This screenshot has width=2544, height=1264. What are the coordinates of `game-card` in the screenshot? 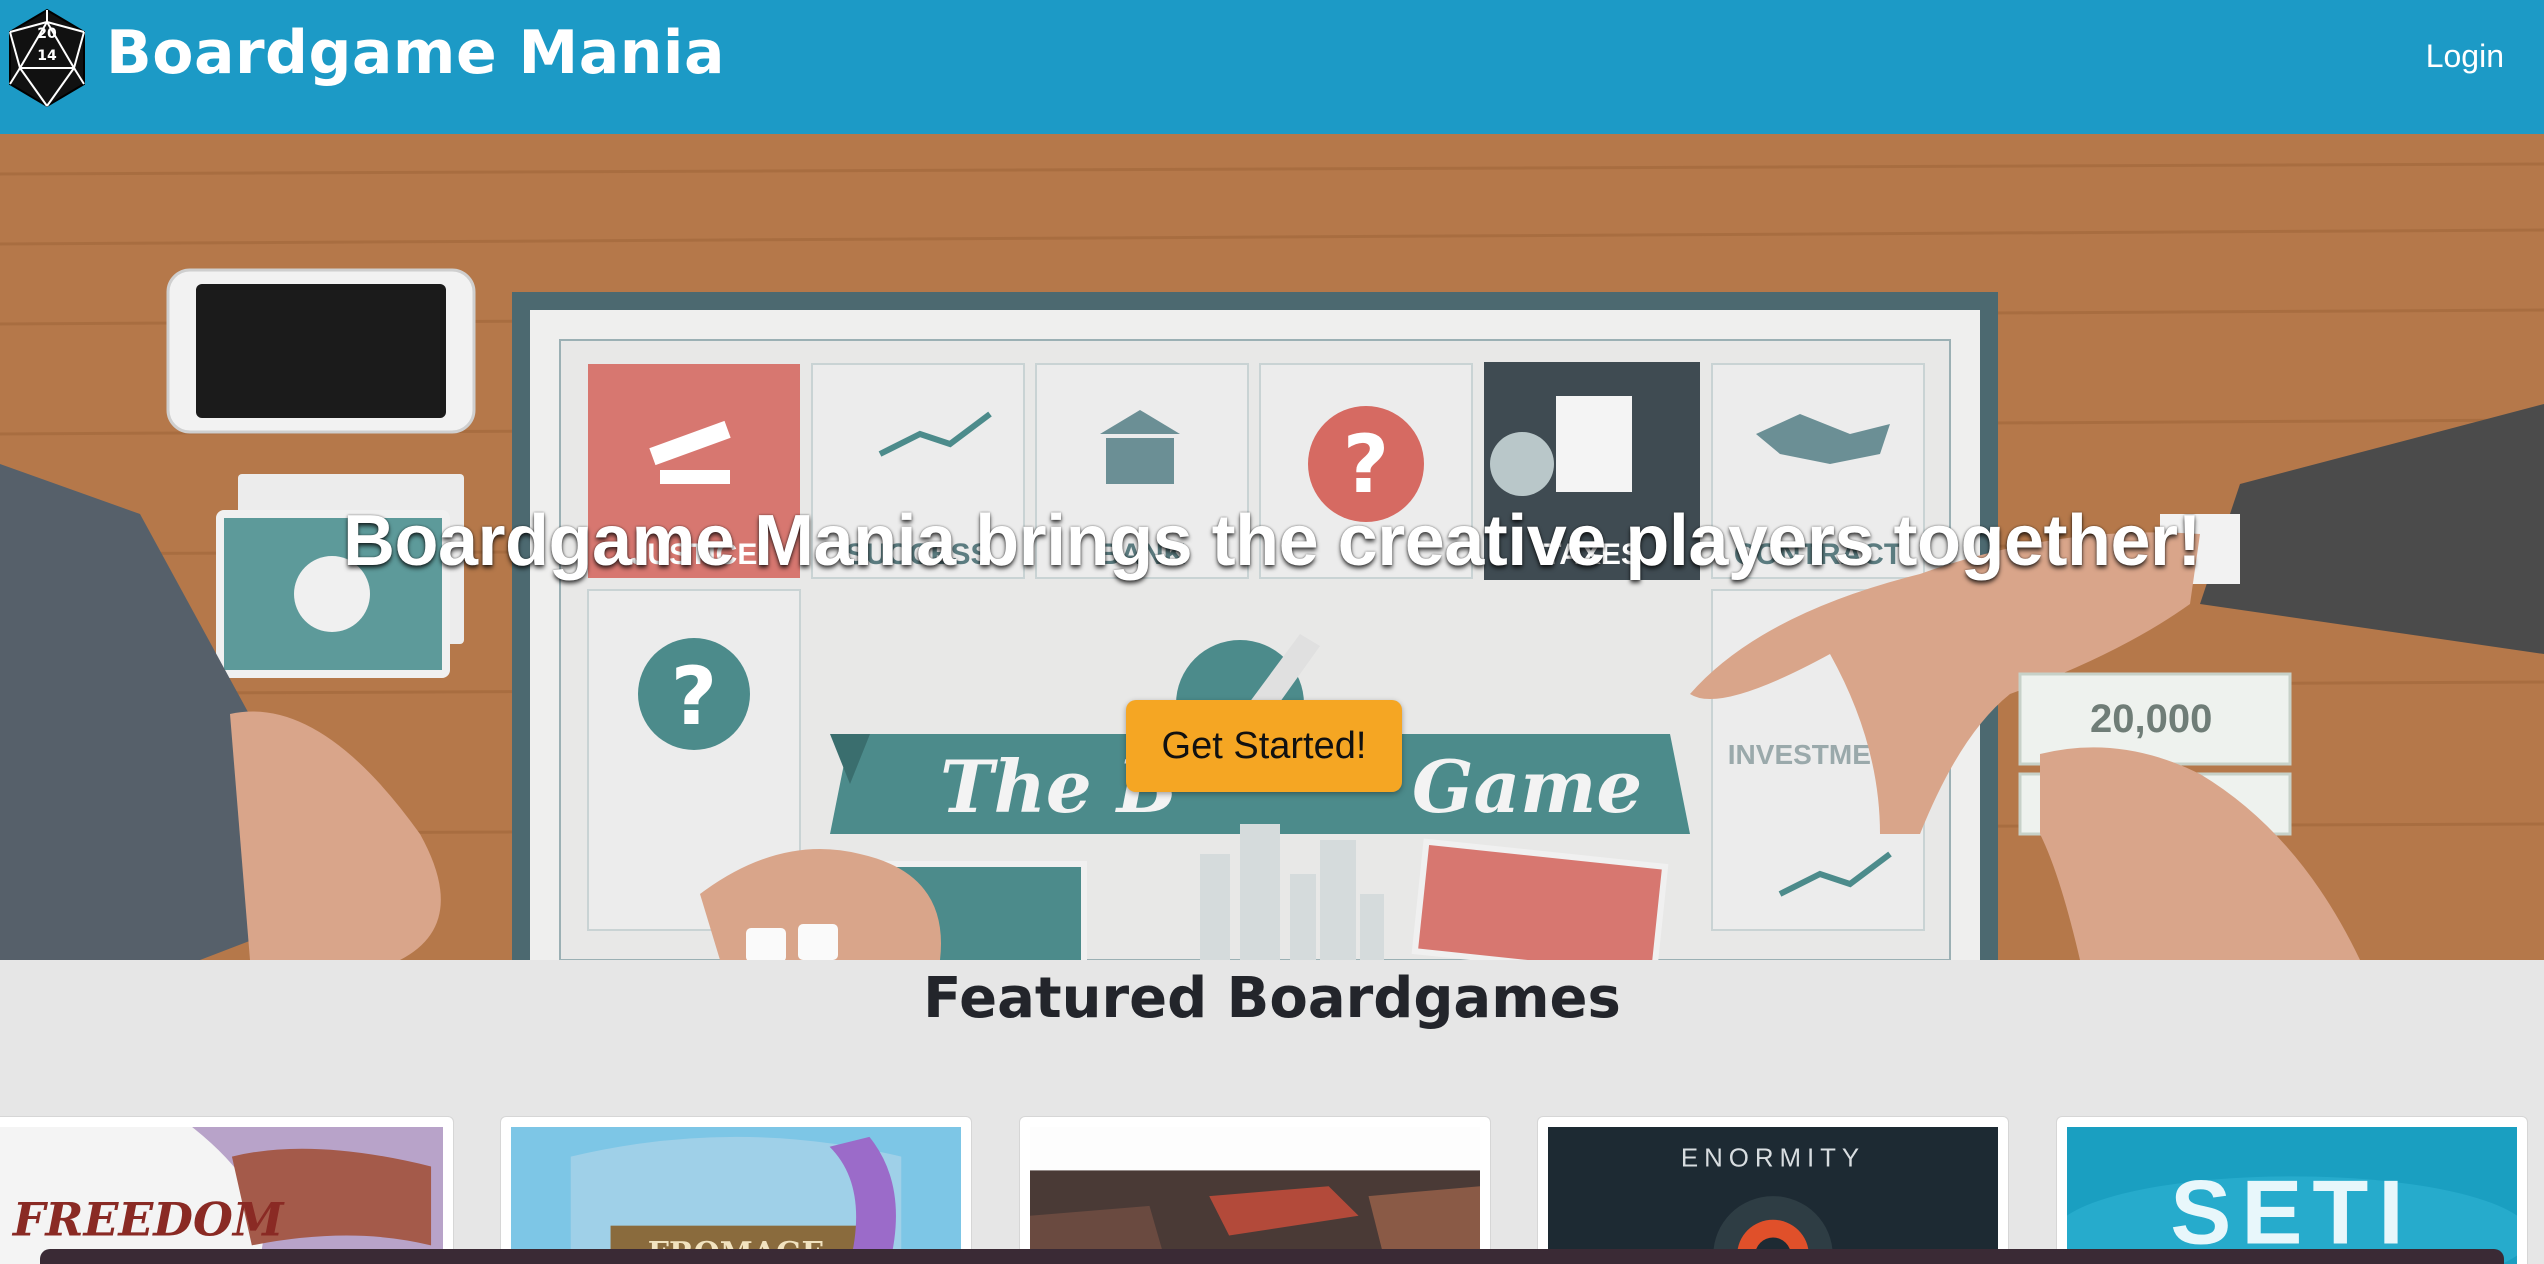 It's located at (1255, 1190).